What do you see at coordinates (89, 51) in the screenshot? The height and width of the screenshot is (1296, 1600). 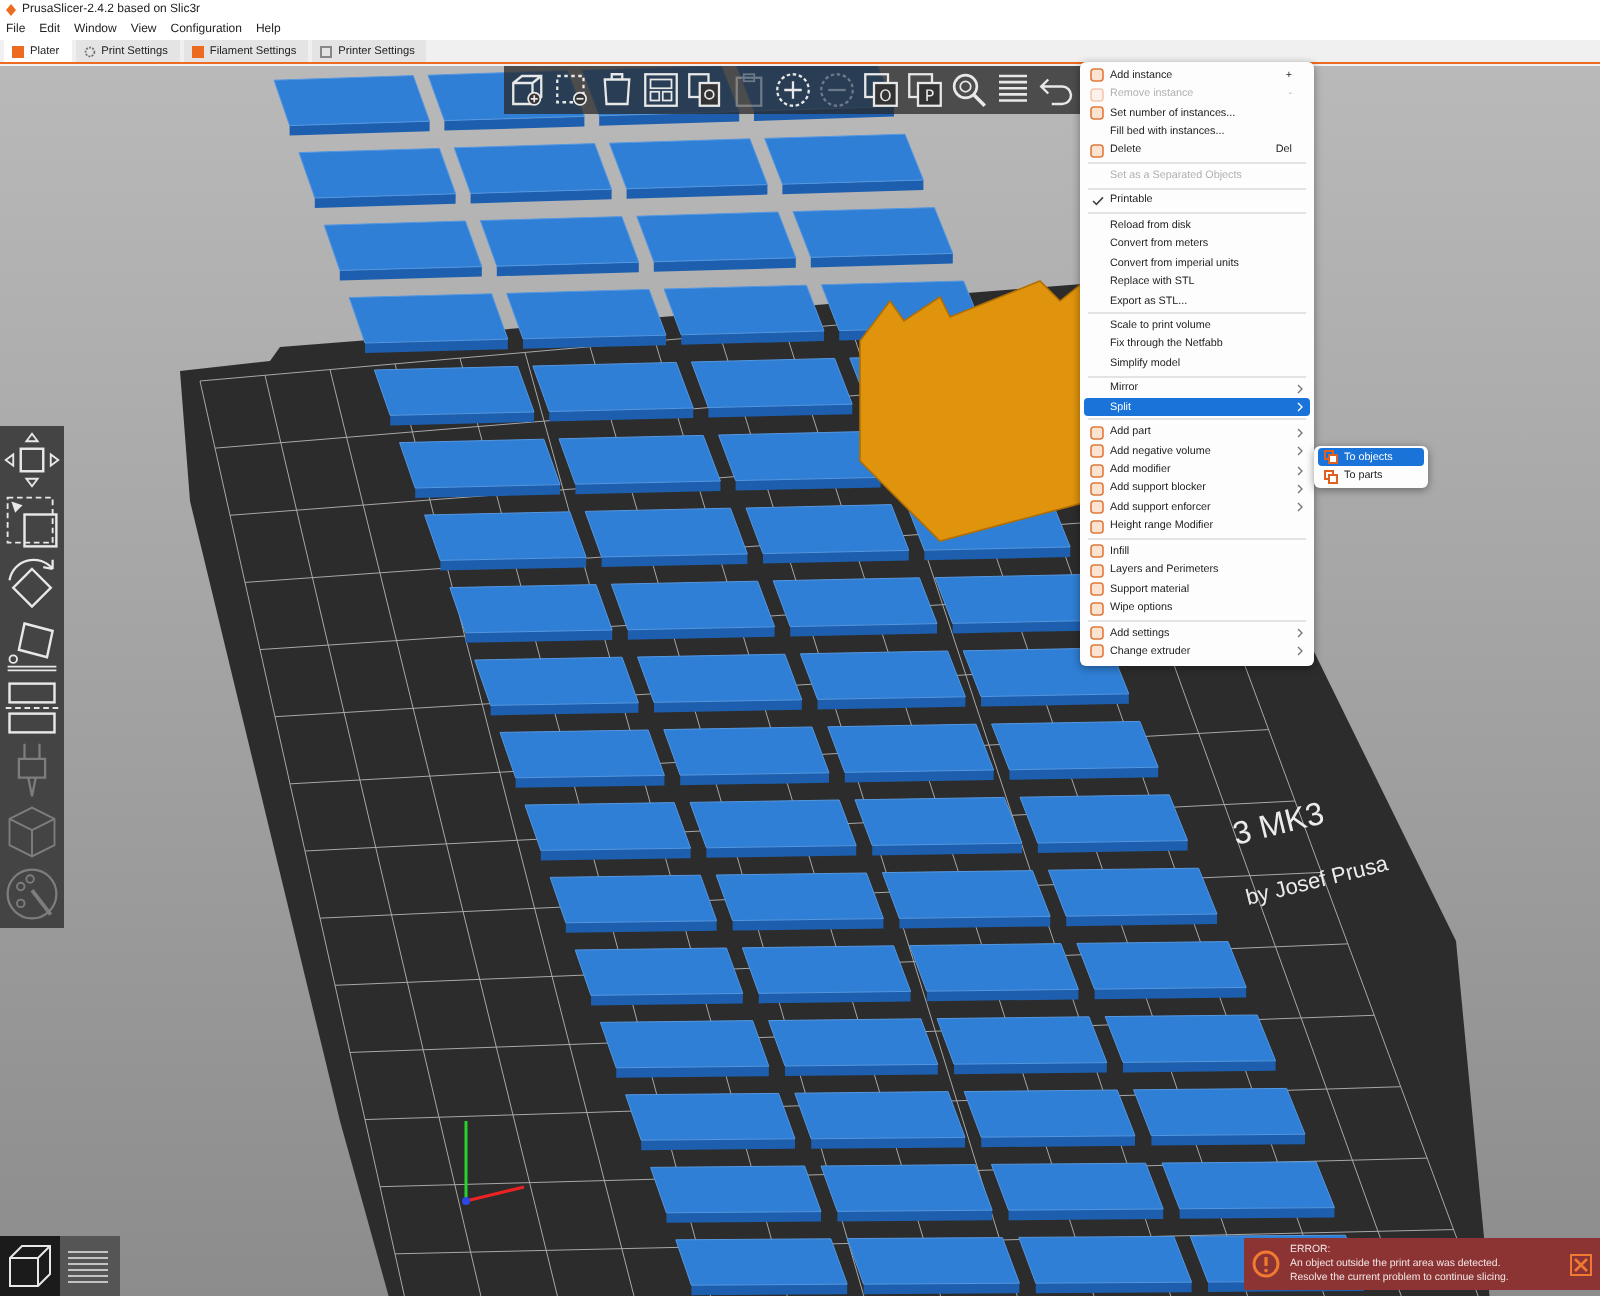 I see `gear-icon` at bounding box center [89, 51].